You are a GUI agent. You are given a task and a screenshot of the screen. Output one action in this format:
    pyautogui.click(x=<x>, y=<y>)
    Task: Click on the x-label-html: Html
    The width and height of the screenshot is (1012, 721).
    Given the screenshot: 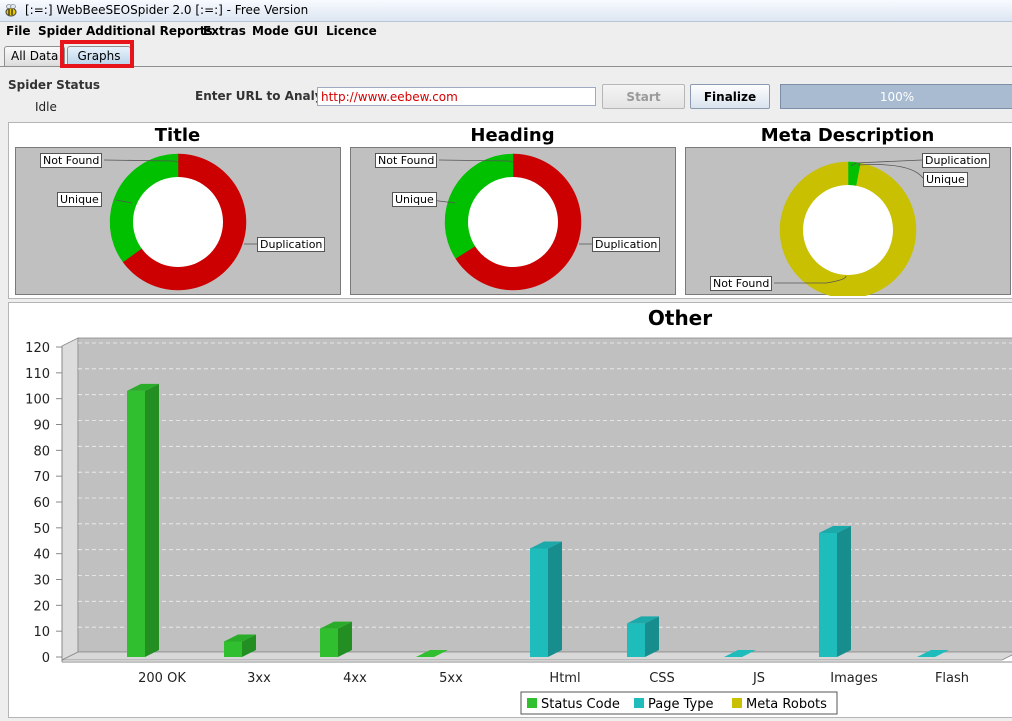 What is the action you would take?
    pyautogui.click(x=564, y=678)
    